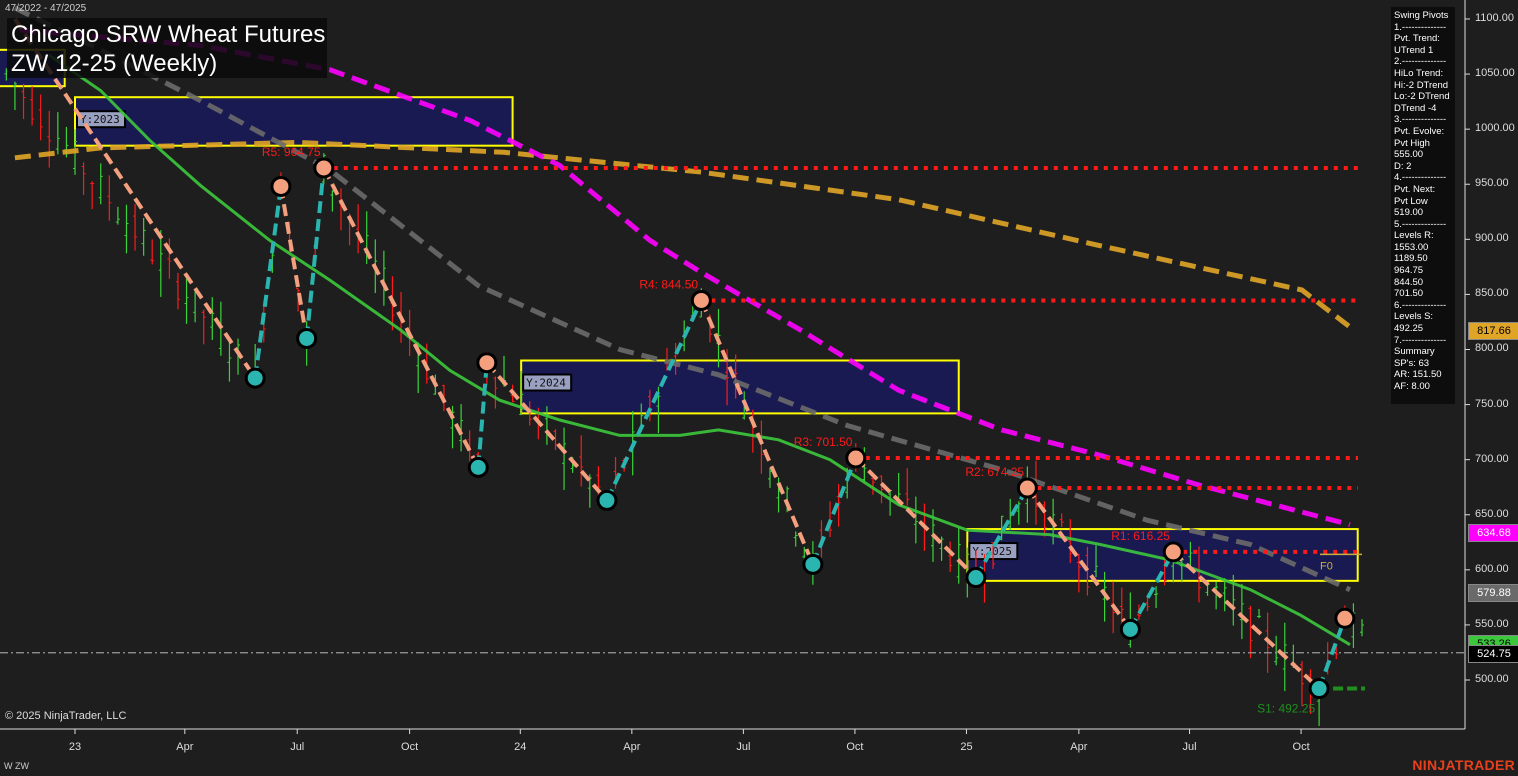 The image size is (1518, 776). I want to click on y-tick-label: 550.00, so click(1492, 623).